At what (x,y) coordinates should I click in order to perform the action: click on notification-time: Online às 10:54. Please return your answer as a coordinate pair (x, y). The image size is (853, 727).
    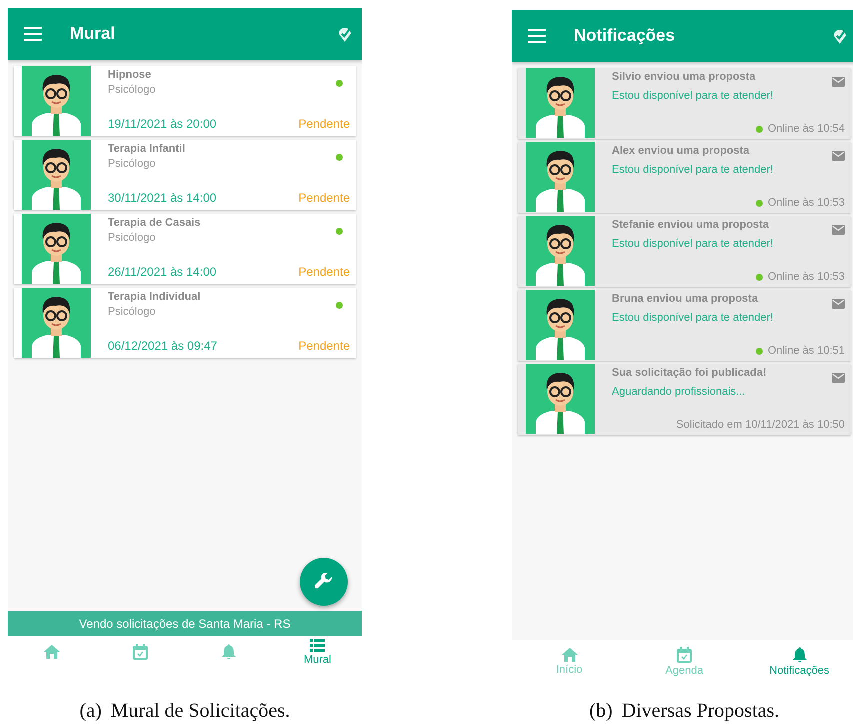
    Looking at the image, I should click on (806, 129).